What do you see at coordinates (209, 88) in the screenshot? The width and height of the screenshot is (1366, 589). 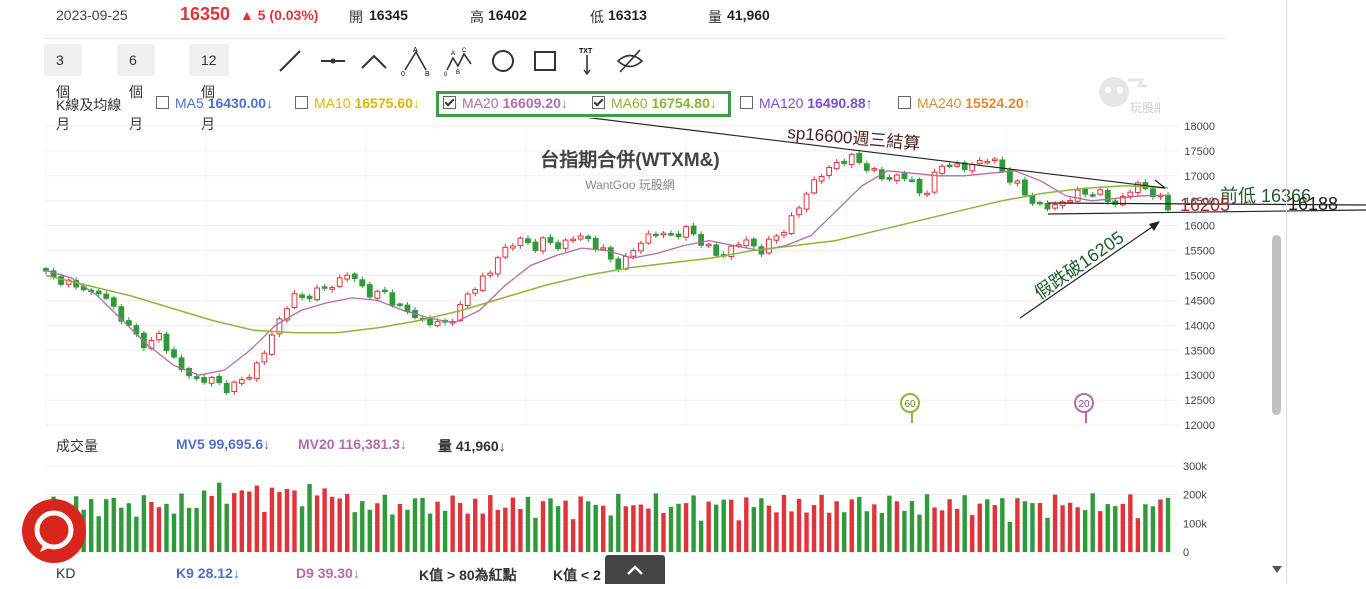 I see `range-12m-button: 12 個月` at bounding box center [209, 88].